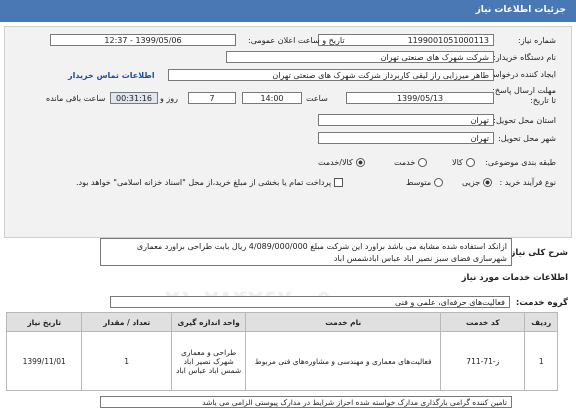 The image size is (576, 408). I want to click on days-label: روز و, so click(169, 98).